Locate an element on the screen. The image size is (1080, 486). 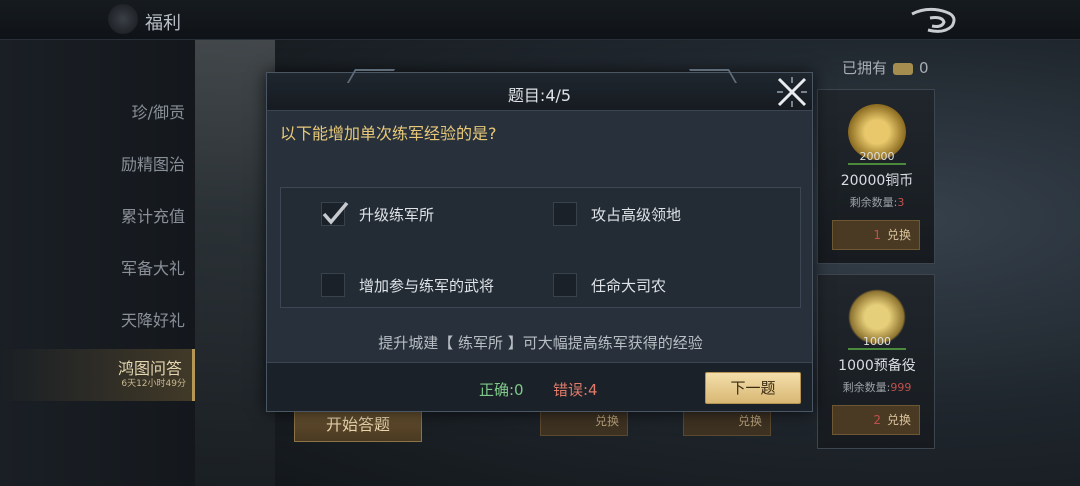
reward-name: 1000预备役 is located at coordinates (877, 366).